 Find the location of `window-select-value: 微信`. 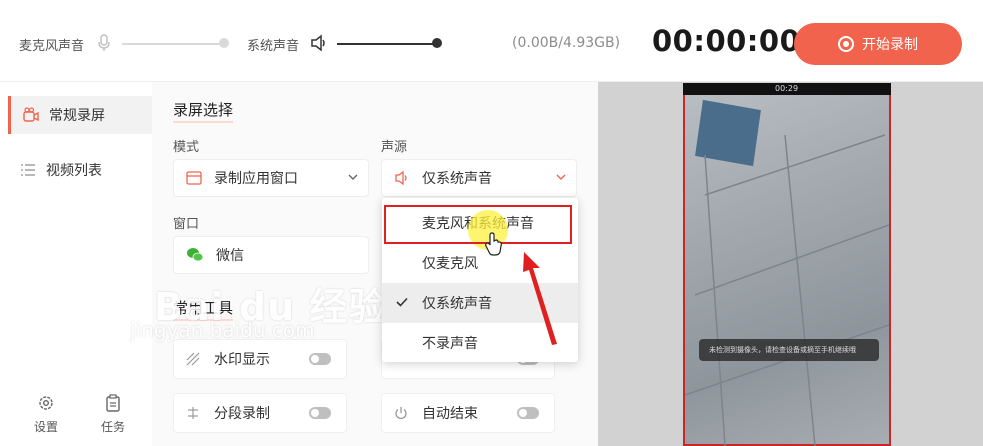

window-select-value: 微信 is located at coordinates (230, 256).